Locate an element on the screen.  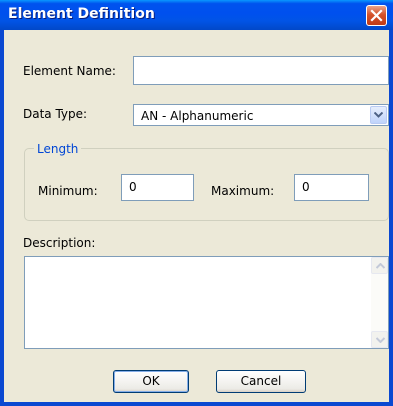
scroll-up-button is located at coordinates (379, 265).